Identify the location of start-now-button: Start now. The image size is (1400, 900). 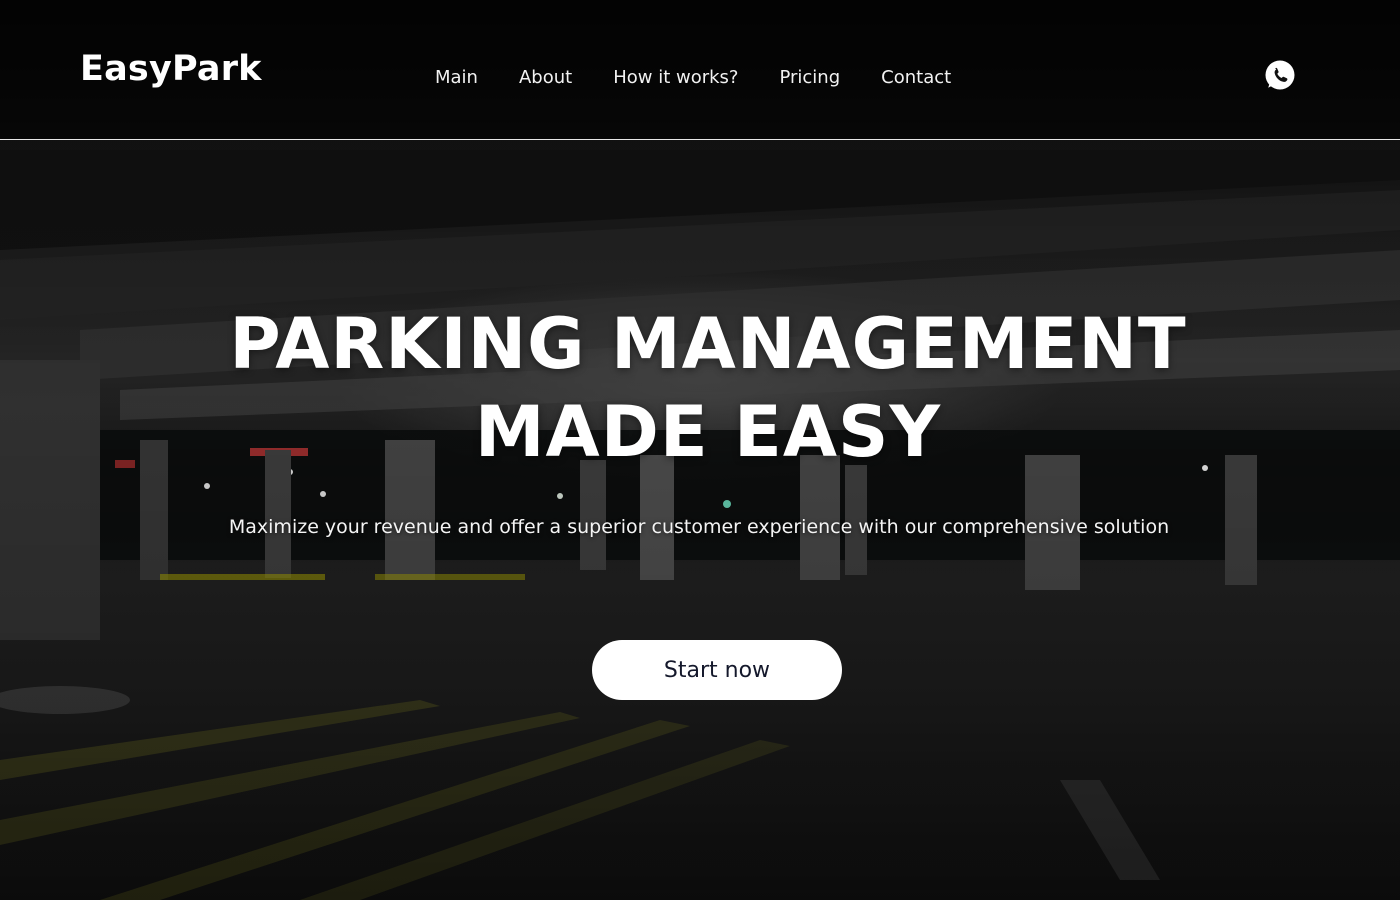
(717, 670).